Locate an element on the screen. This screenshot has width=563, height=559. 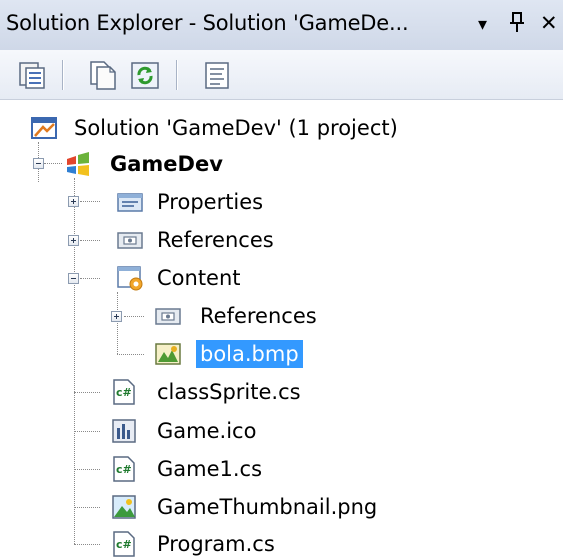
references-label: References is located at coordinates (215, 240).